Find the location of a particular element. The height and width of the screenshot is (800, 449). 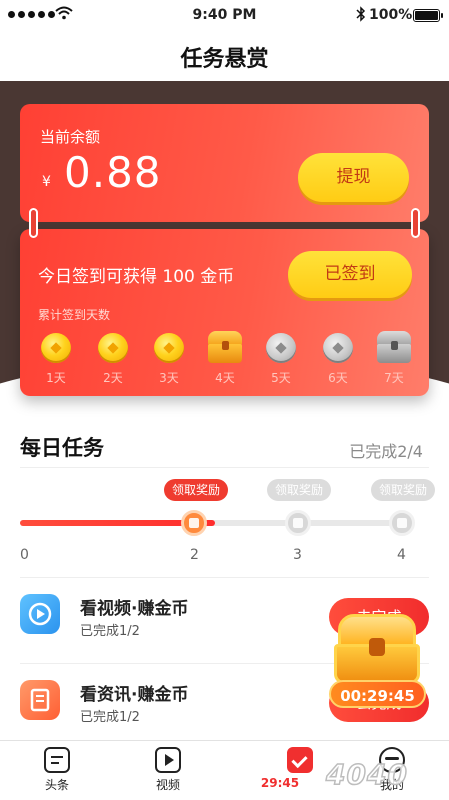

checkin-day: 1天 is located at coordinates (56, 357).